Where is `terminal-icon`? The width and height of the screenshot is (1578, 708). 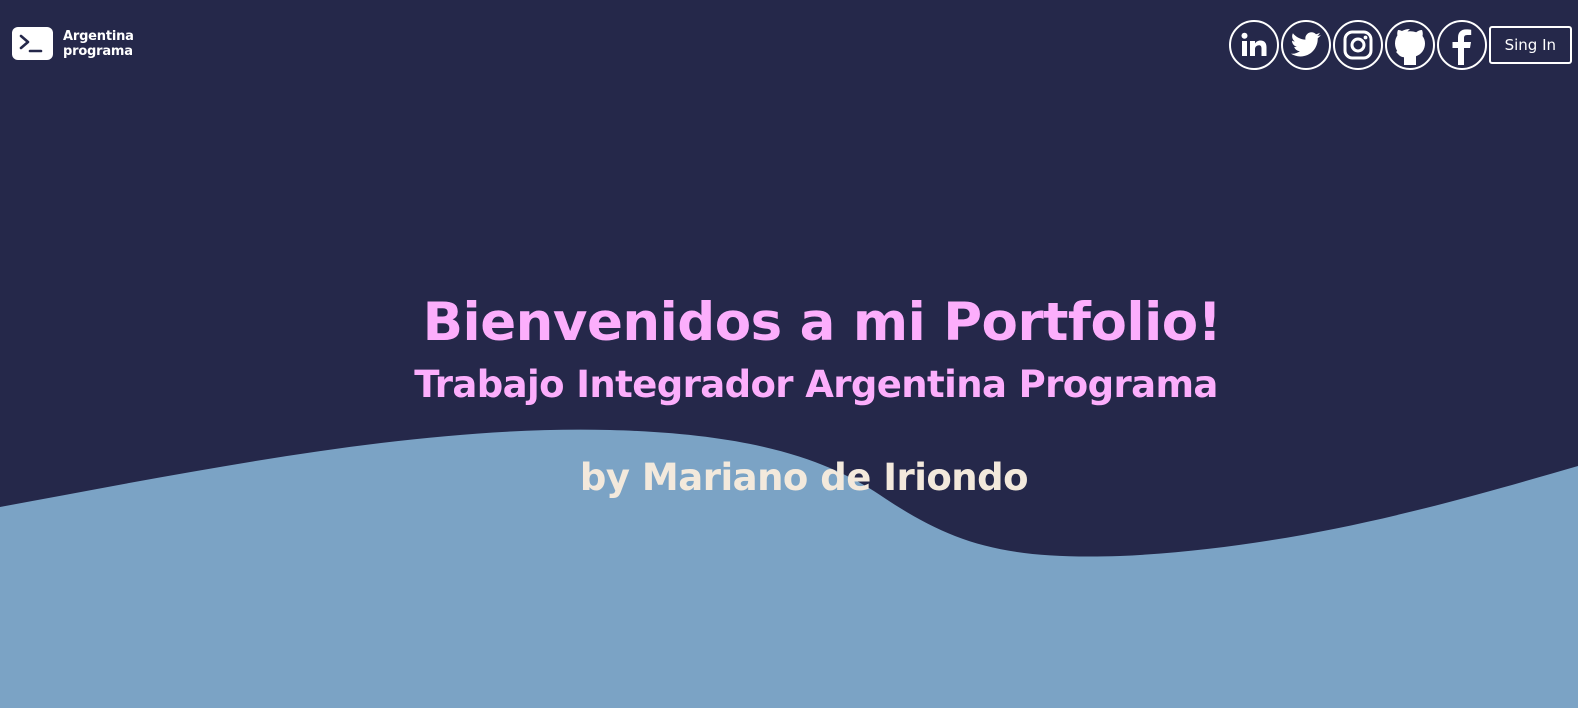
terminal-icon is located at coordinates (32, 43).